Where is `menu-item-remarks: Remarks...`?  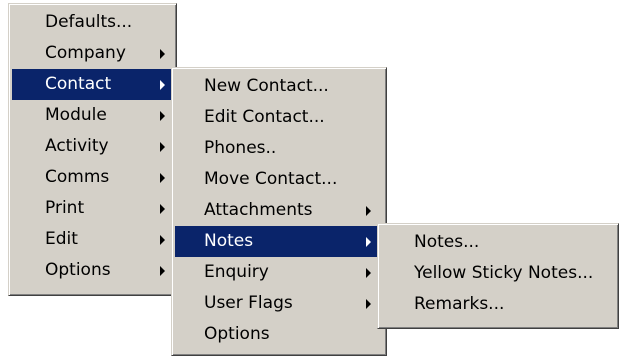 menu-item-remarks: Remarks... is located at coordinates (498, 304).